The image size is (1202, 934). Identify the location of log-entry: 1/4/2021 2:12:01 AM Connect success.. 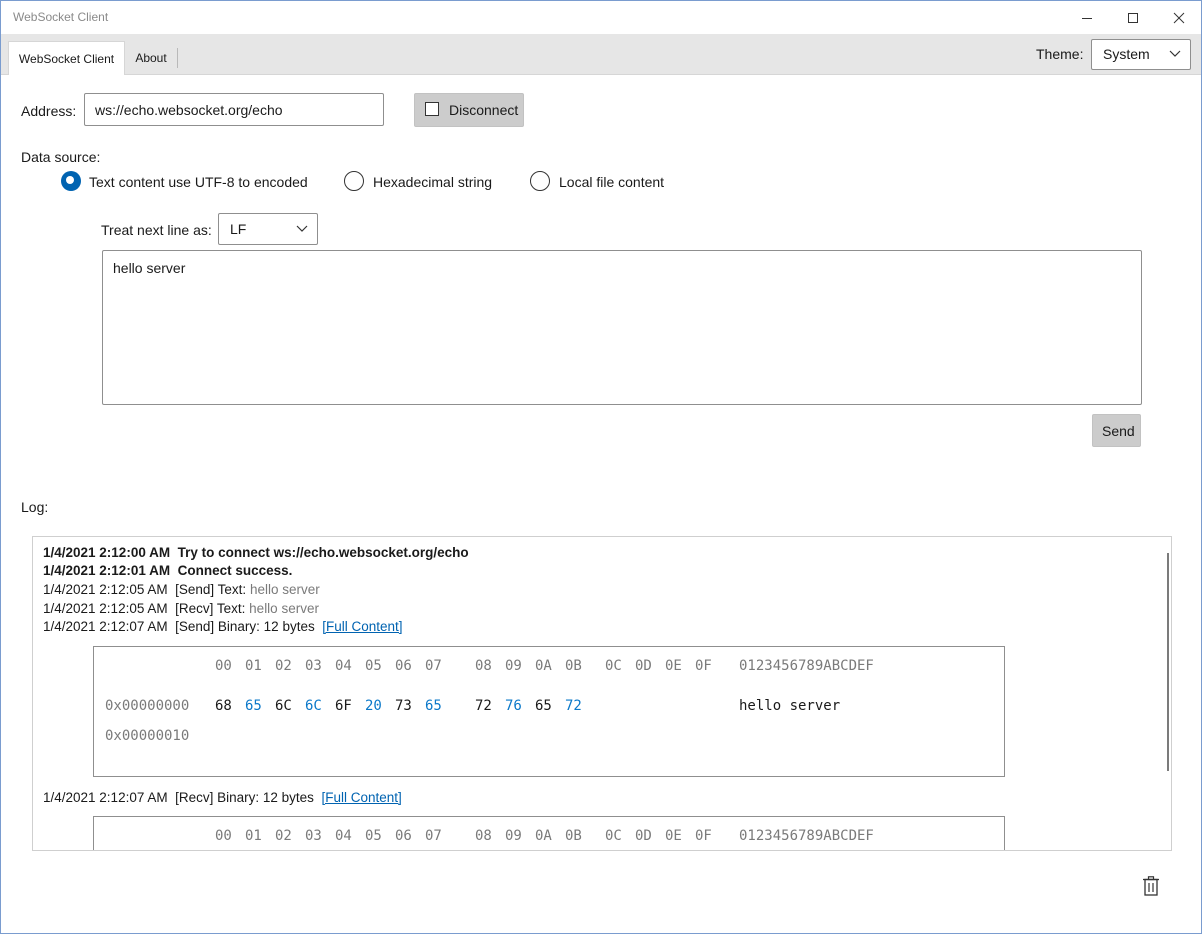
(167, 570).